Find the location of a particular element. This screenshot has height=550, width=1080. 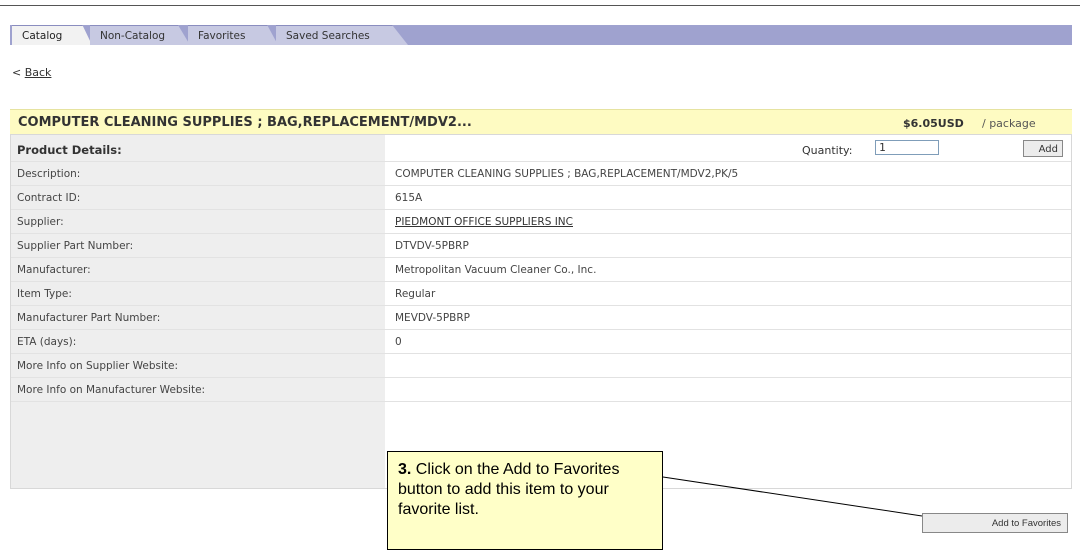

product-unit: / package is located at coordinates (1009, 123).